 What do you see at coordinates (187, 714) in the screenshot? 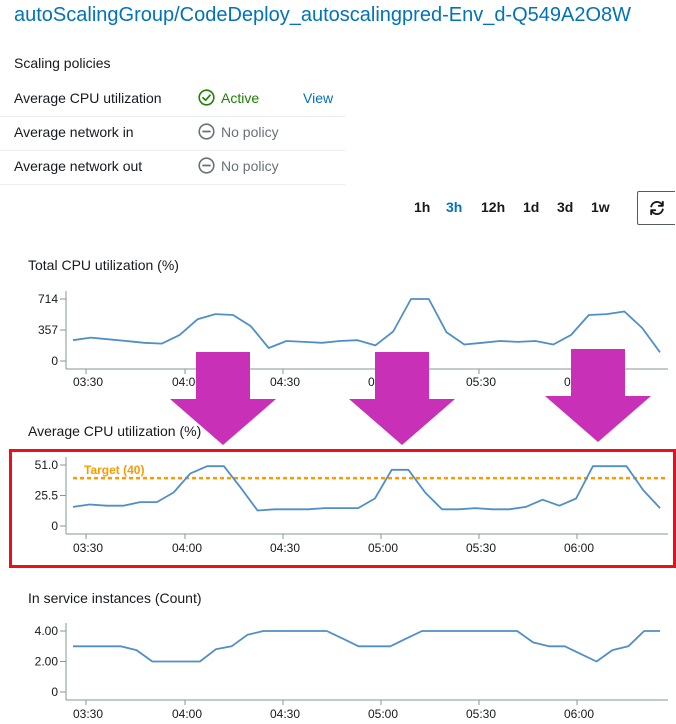
I see `x-tick-label: 04:00` at bounding box center [187, 714].